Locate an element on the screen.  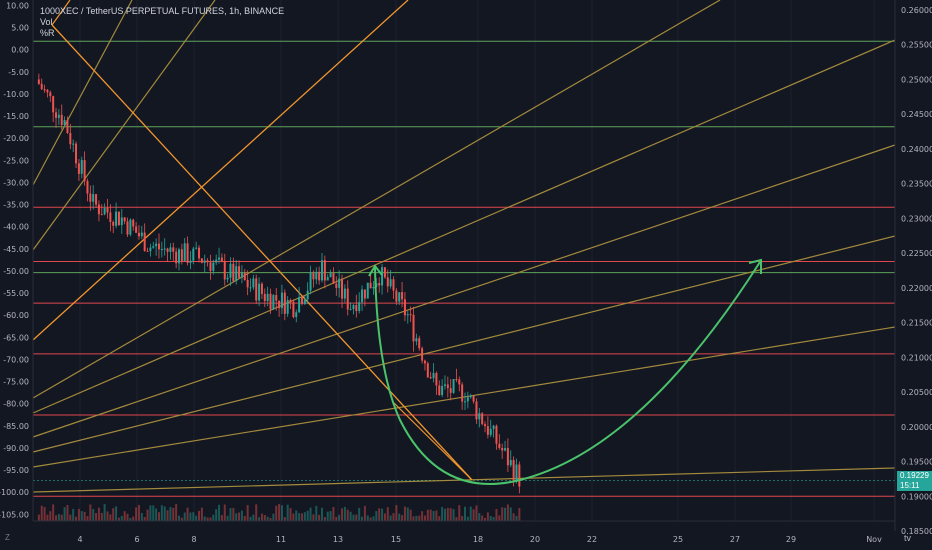
williams-r-tick-label: -90.00 is located at coordinates (16, 448).